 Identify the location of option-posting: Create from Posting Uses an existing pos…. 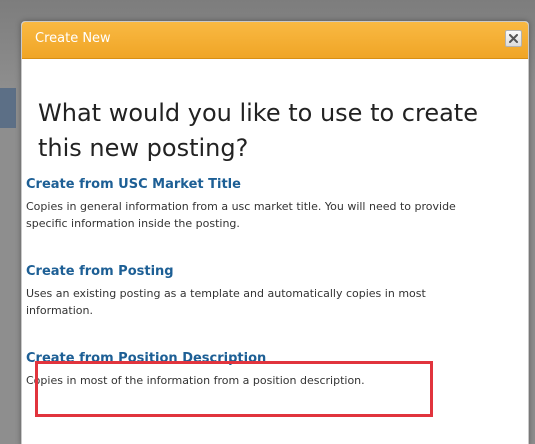
(256, 289).